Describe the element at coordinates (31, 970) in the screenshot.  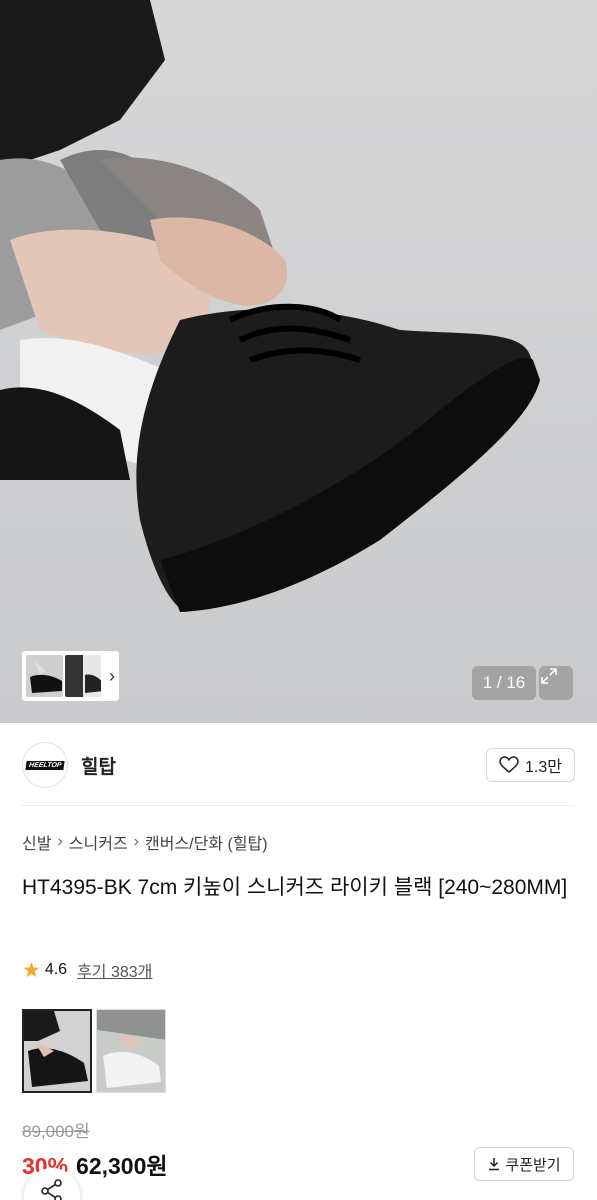
I see `star-icon: ★` at that location.